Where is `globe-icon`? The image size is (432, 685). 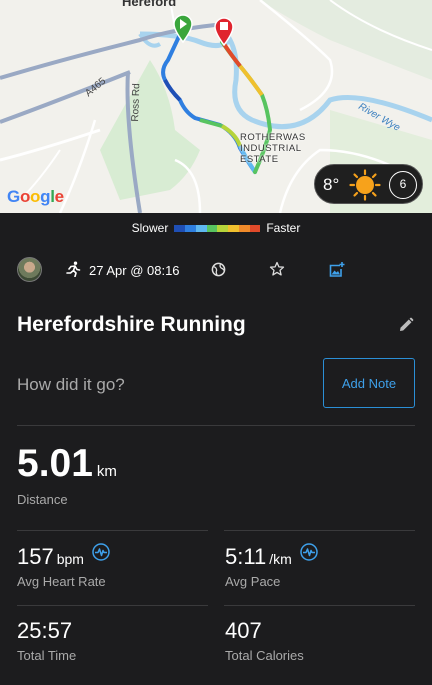
globe-icon is located at coordinates (218, 269).